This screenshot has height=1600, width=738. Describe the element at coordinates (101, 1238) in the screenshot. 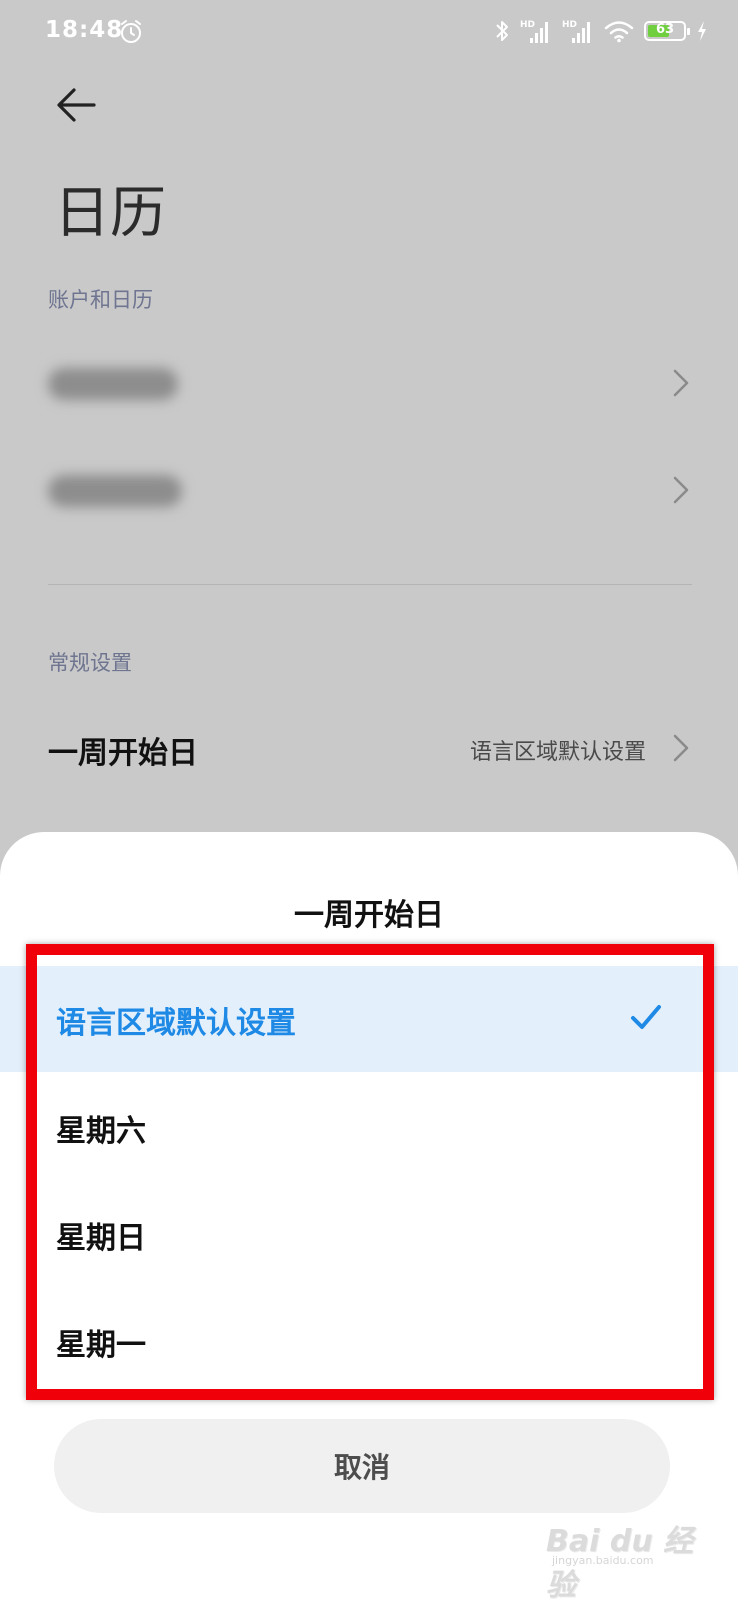

I see `option-label: 星期日` at that location.